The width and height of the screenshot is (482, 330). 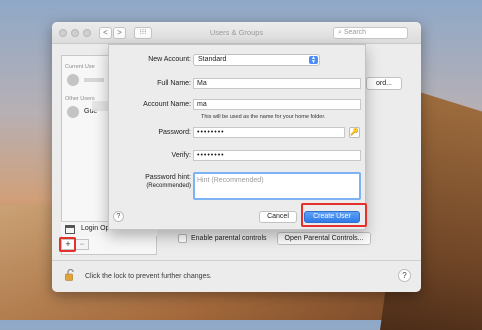 I want to click on parental-controls-label: Enable parental controls, so click(x=229, y=238).